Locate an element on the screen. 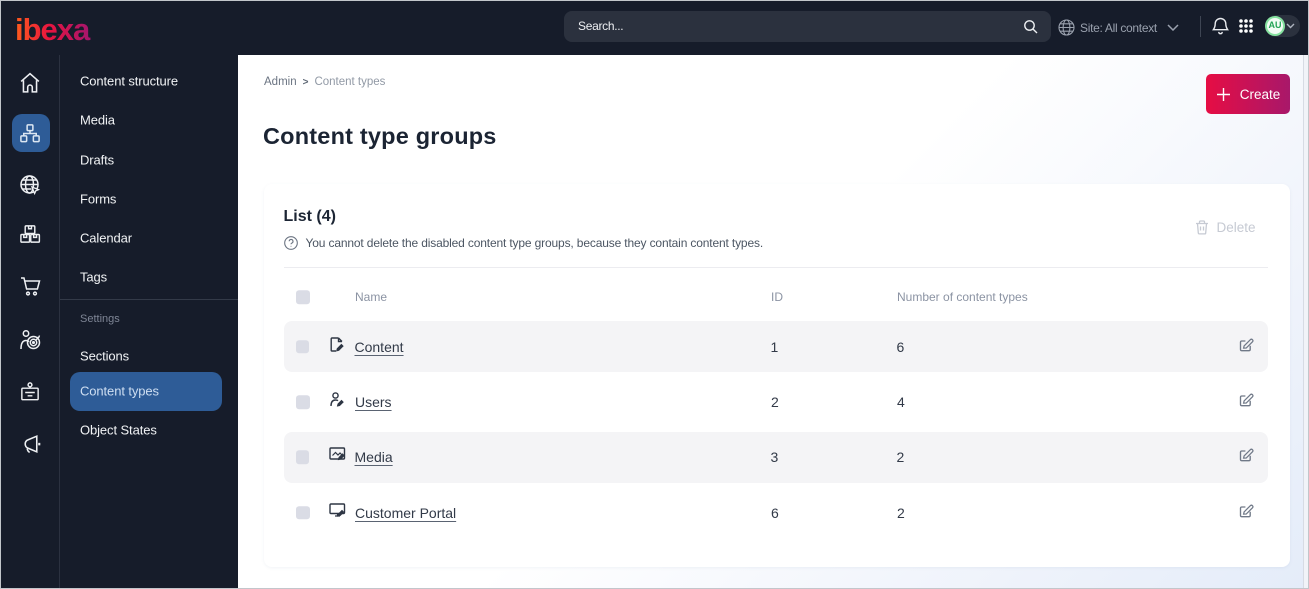 The image size is (1309, 589). svg-text: ibexa is located at coordinates (54, 29).